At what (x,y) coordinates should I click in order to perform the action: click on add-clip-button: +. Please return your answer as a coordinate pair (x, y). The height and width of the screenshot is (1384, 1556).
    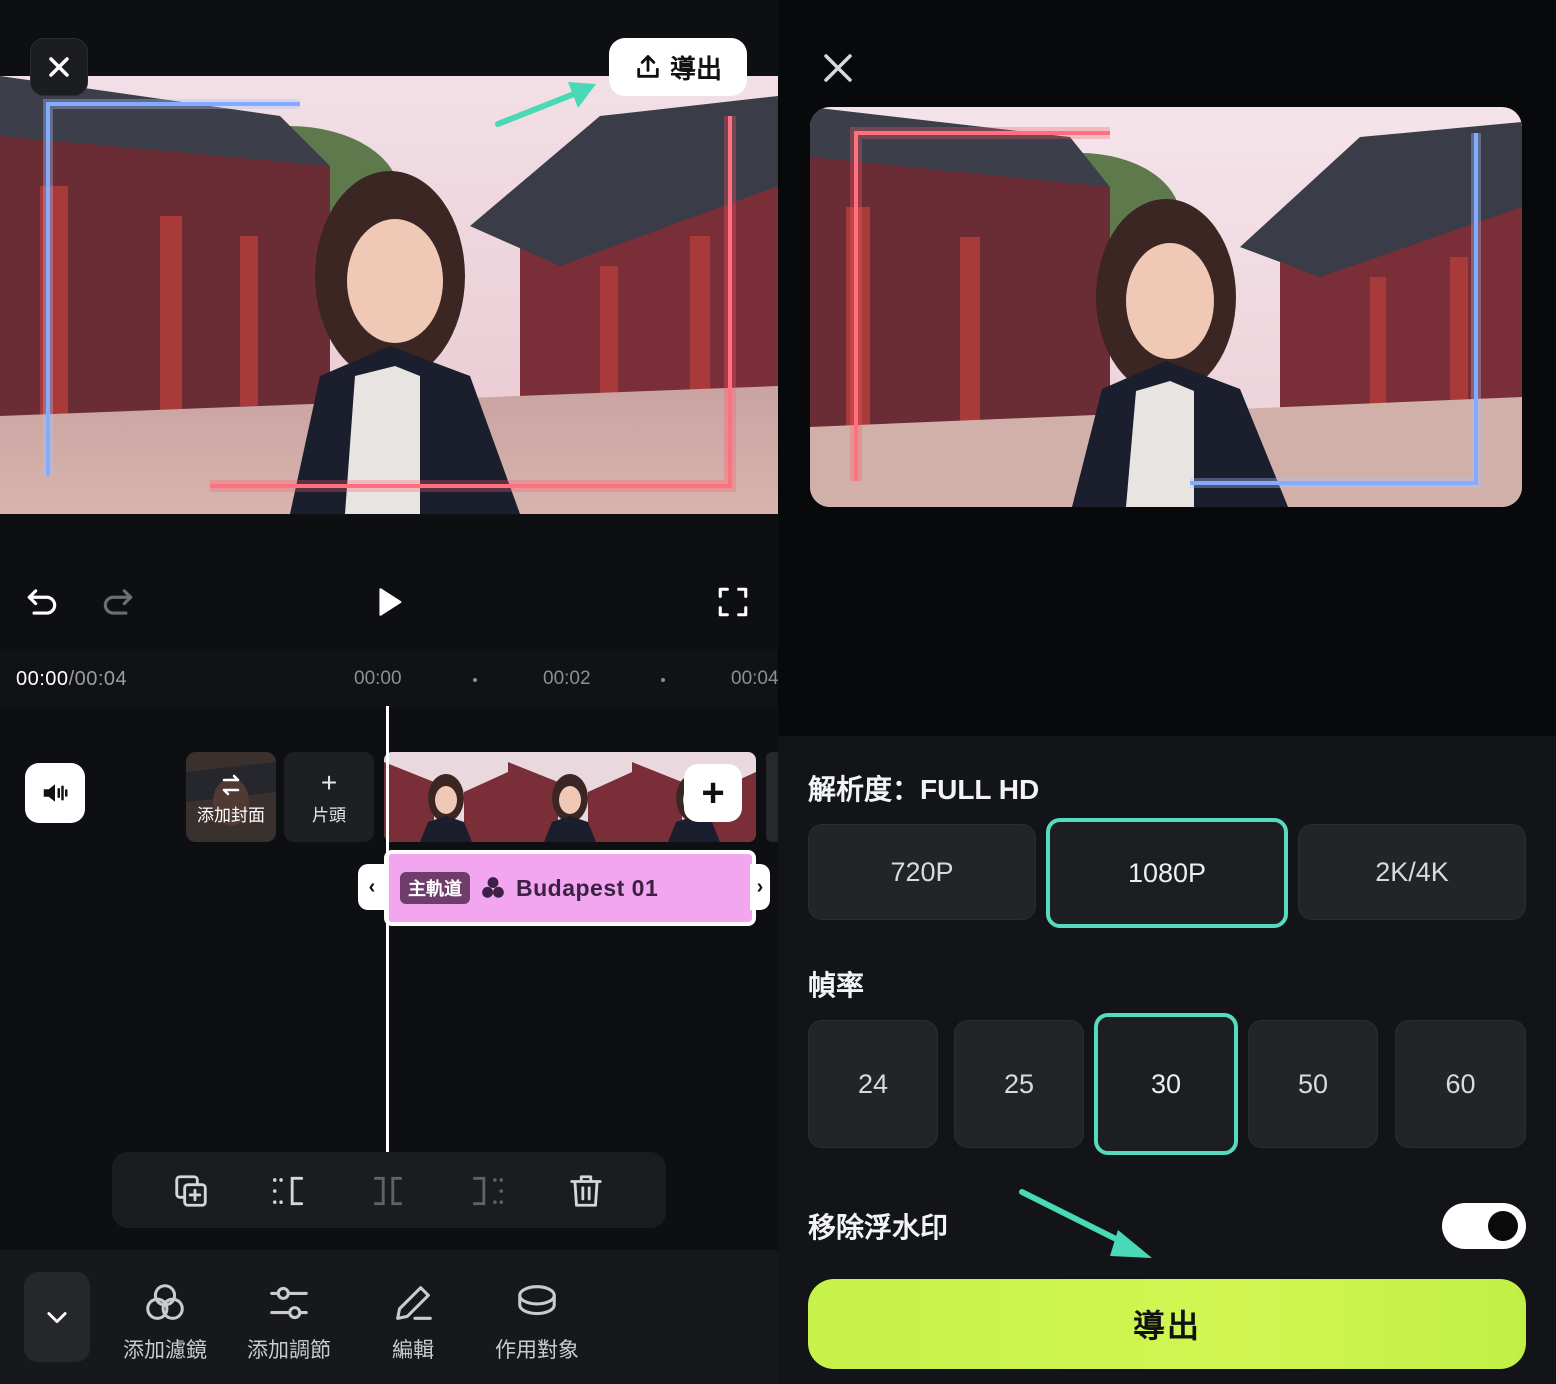
    Looking at the image, I should click on (713, 793).